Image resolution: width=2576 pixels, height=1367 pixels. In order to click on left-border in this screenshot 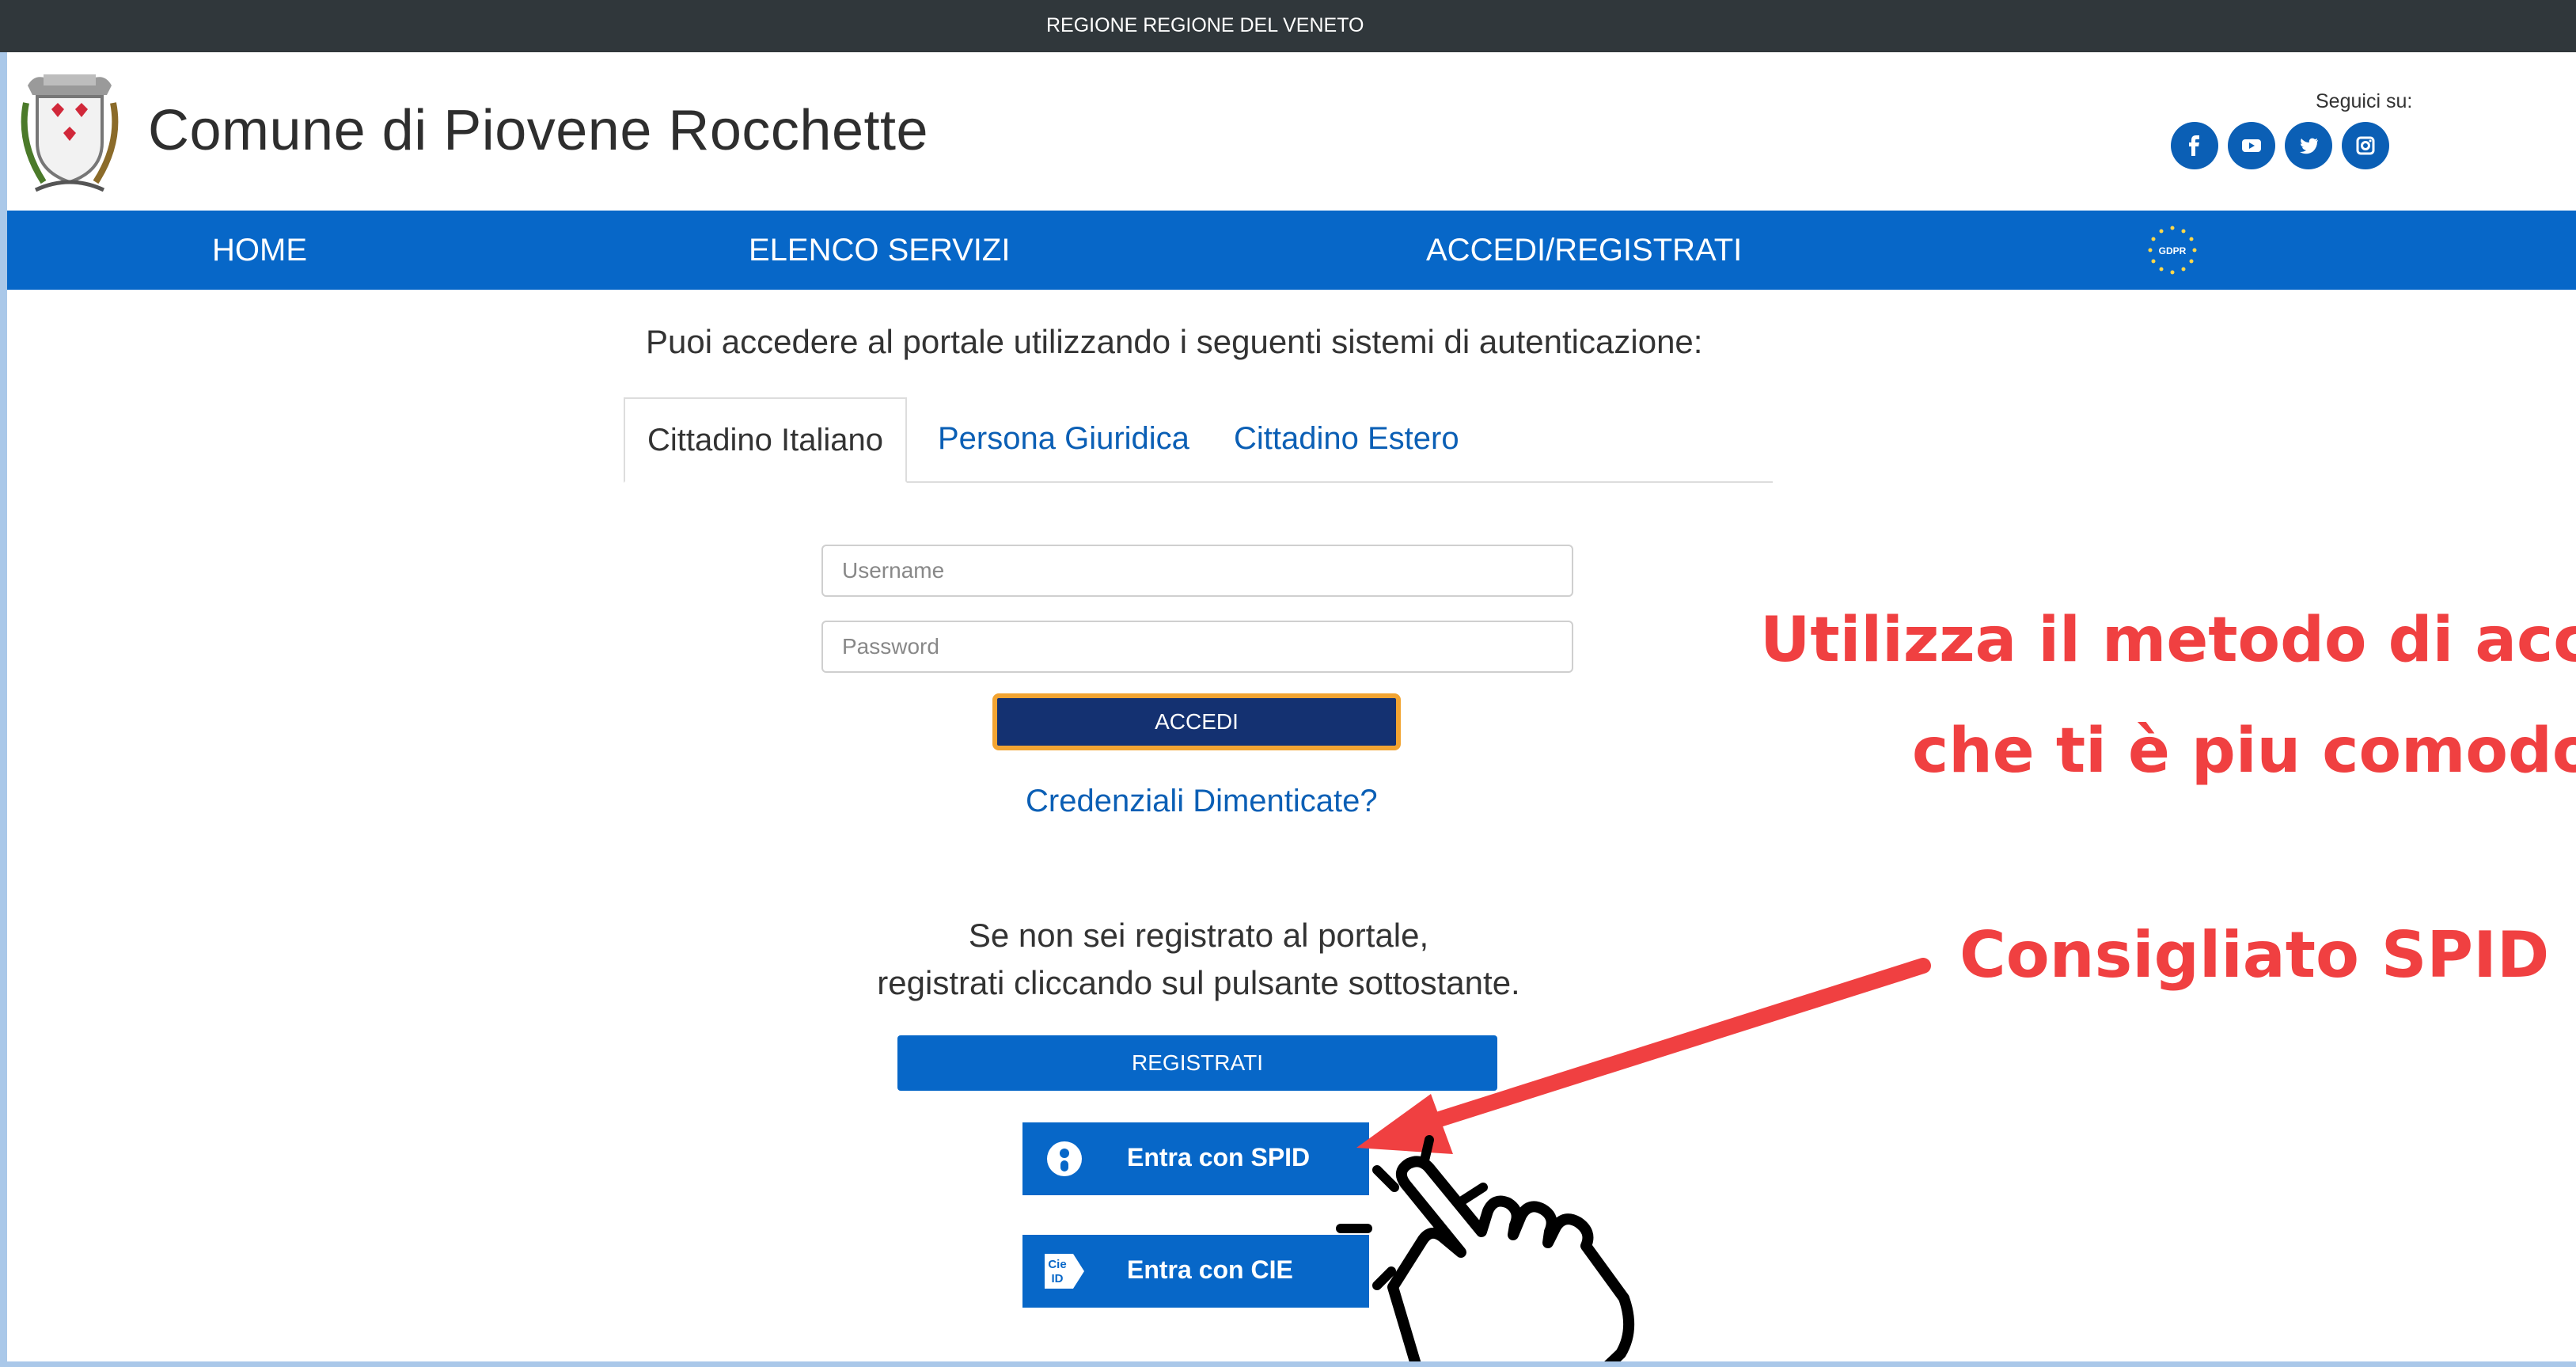, I will do `click(3, 684)`.